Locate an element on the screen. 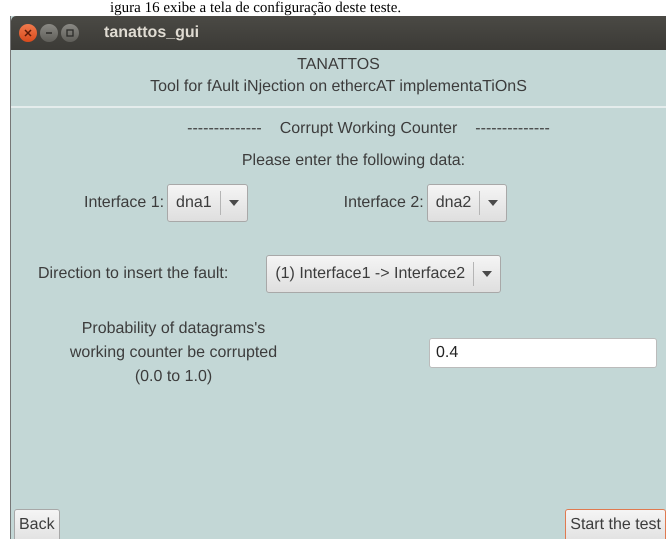  back-button: Back is located at coordinates (37, 524).